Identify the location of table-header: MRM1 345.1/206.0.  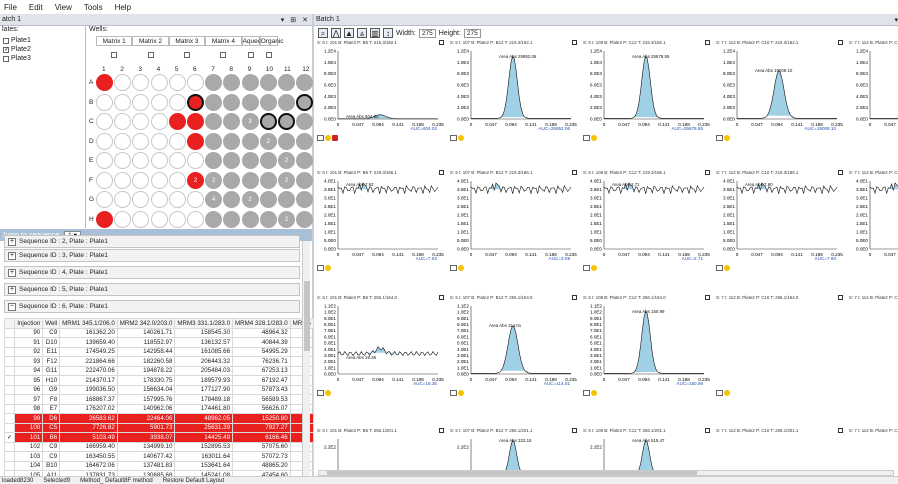
(88, 323).